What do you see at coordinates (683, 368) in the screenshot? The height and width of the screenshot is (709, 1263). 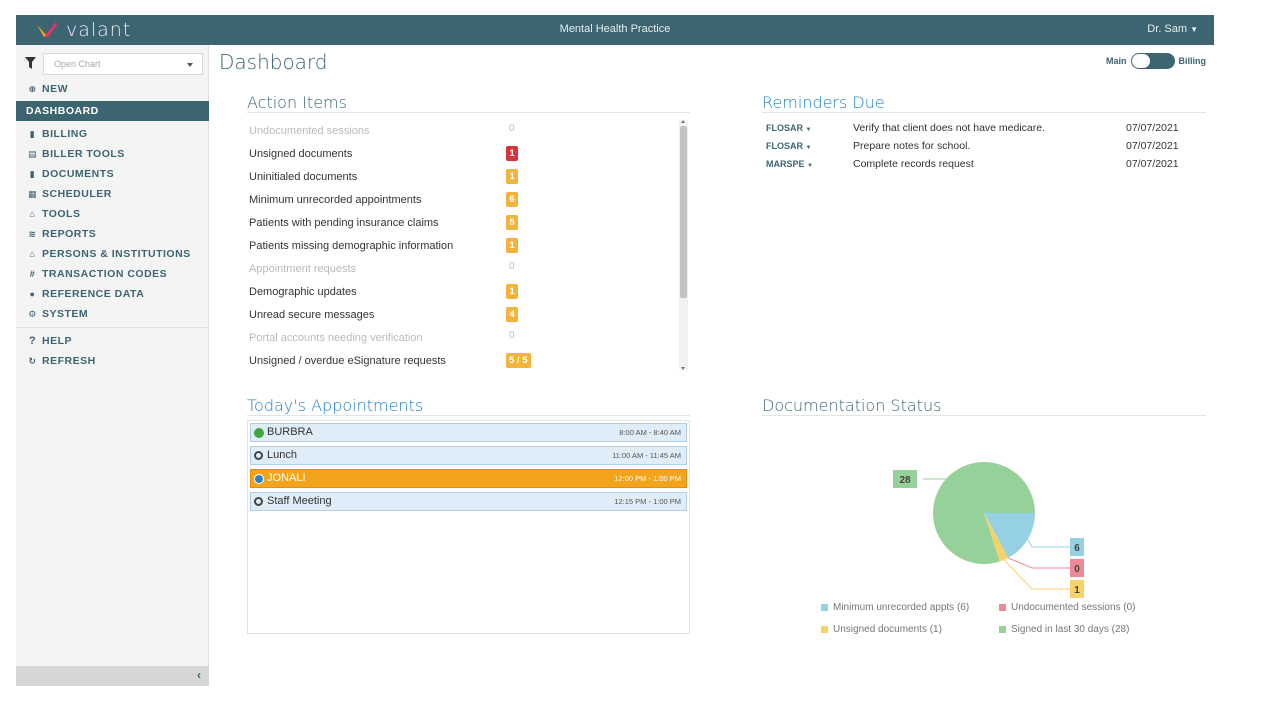 I see `scroll-down-icon` at bounding box center [683, 368].